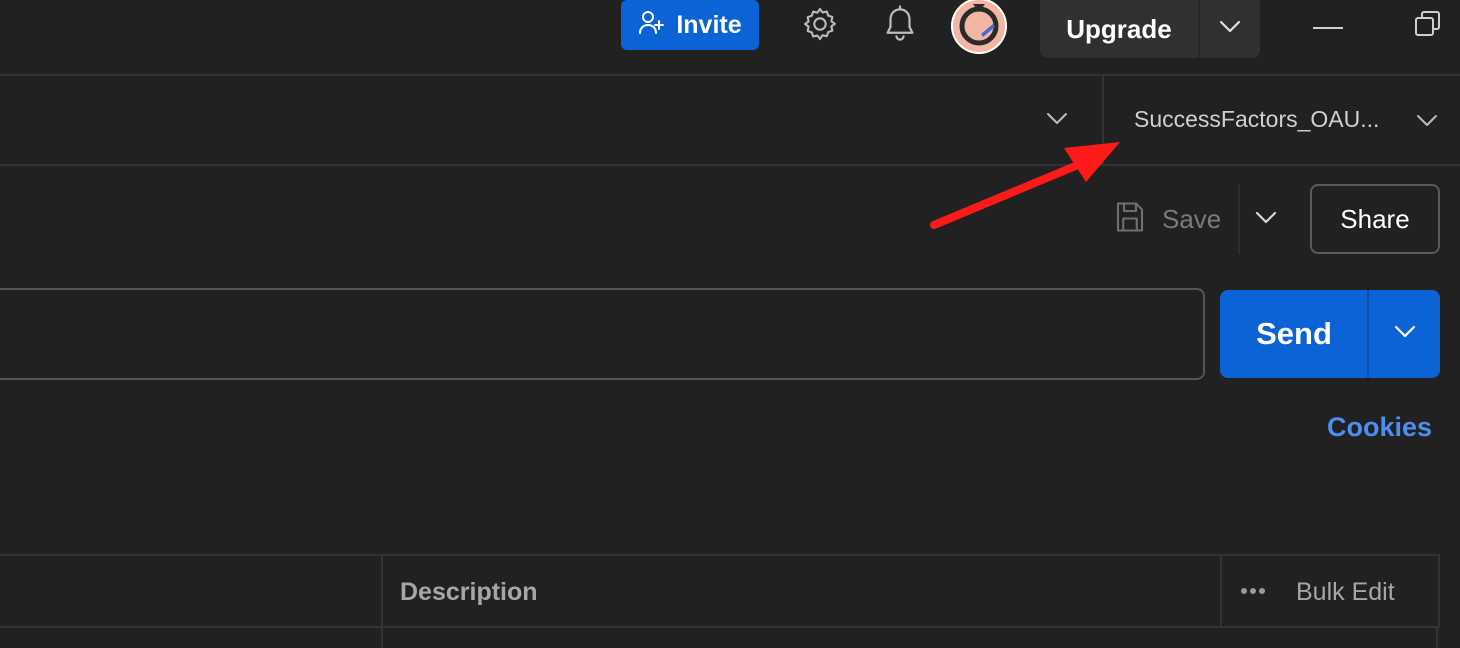  I want to click on send-divider, so click(1368, 334).